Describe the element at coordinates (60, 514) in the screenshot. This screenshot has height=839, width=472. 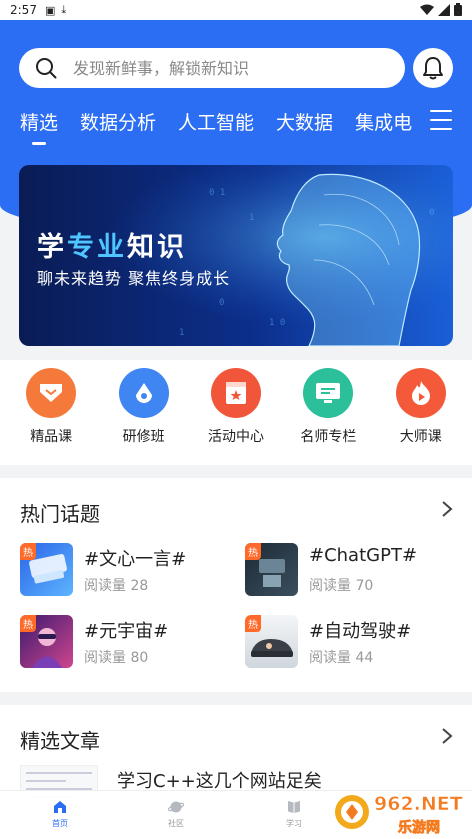
I see `hot-topics-title: 热门话题` at that location.